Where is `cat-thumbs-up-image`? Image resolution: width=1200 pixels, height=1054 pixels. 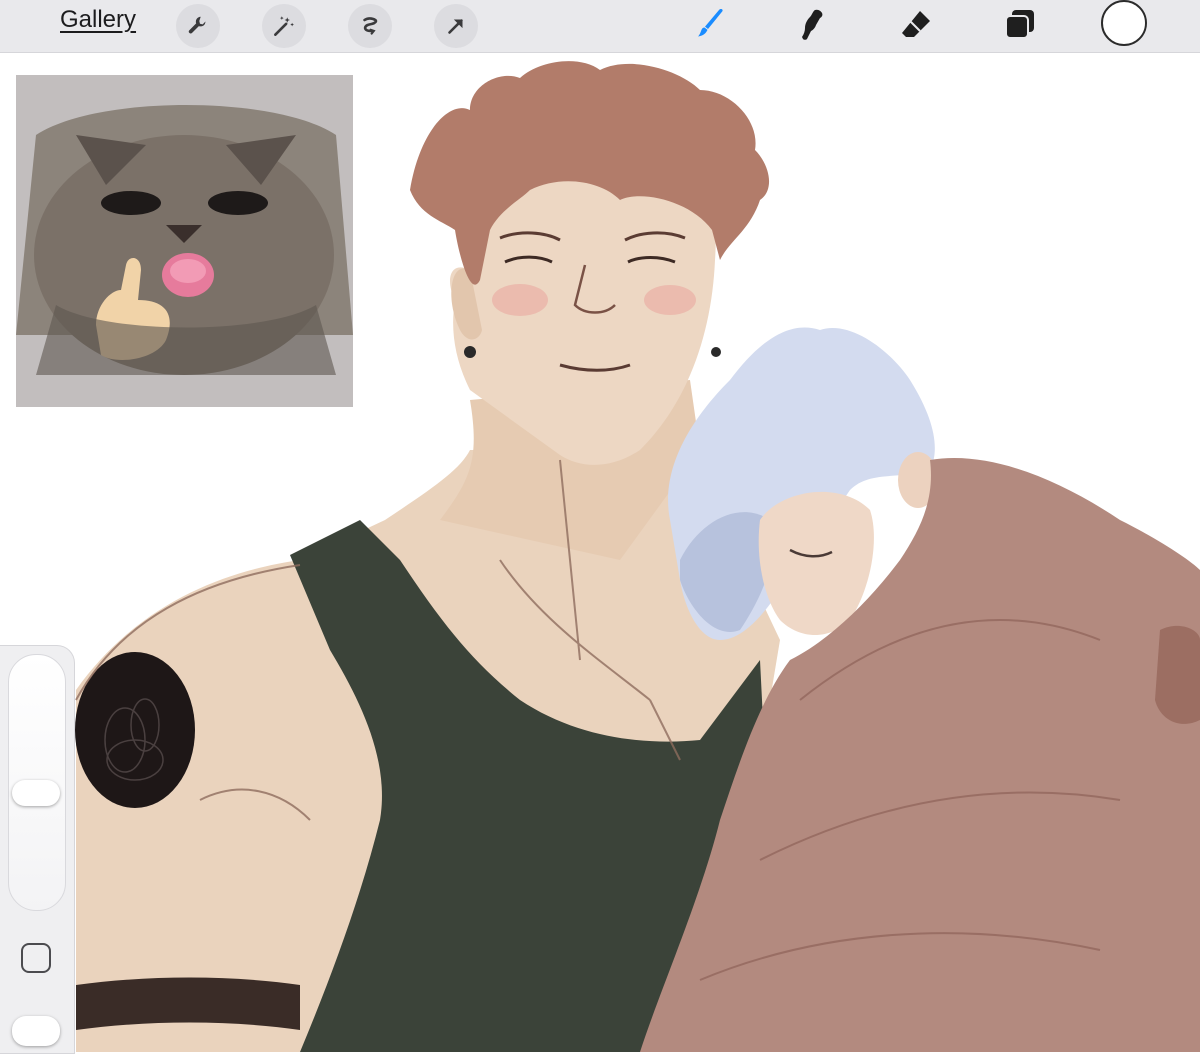
cat-thumbs-up-image is located at coordinates (184, 241).